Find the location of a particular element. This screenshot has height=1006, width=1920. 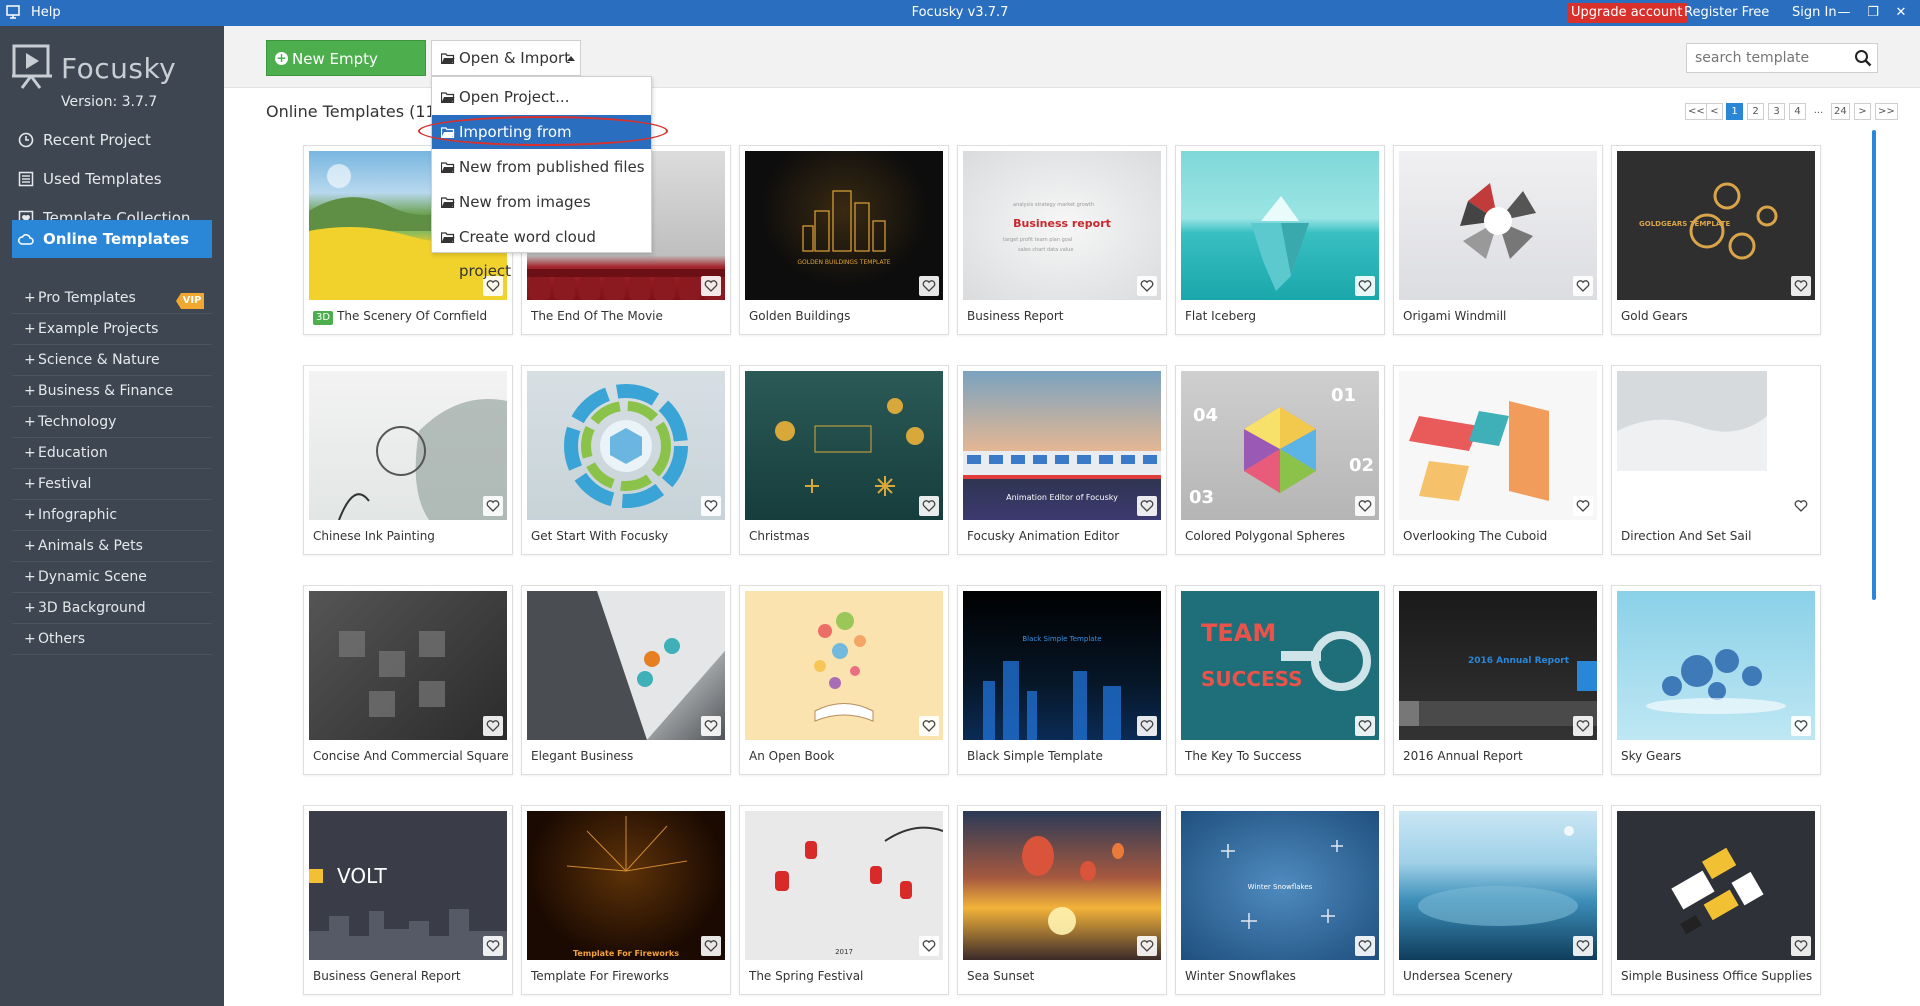

sign-in-link: Sign In is located at coordinates (1814, 12).